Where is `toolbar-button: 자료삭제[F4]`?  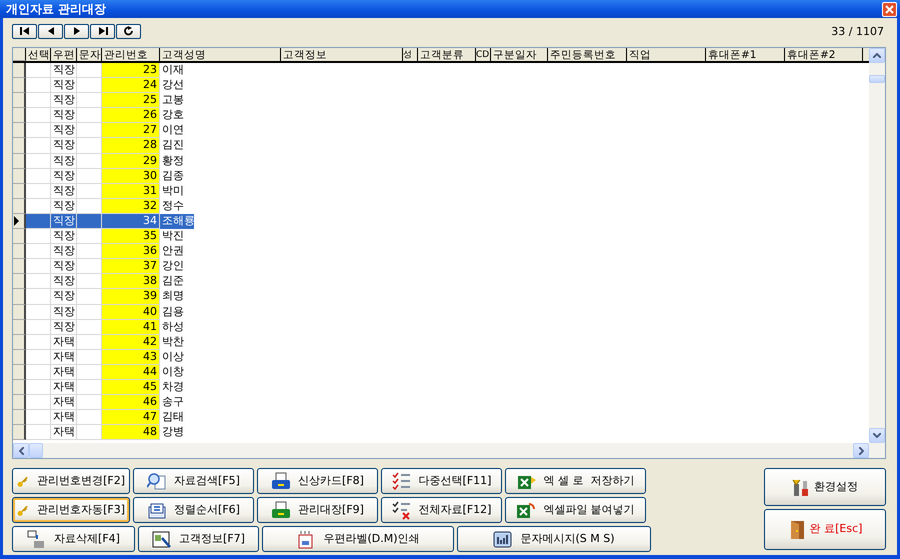
toolbar-button: 자료삭제[F4] is located at coordinates (73, 539).